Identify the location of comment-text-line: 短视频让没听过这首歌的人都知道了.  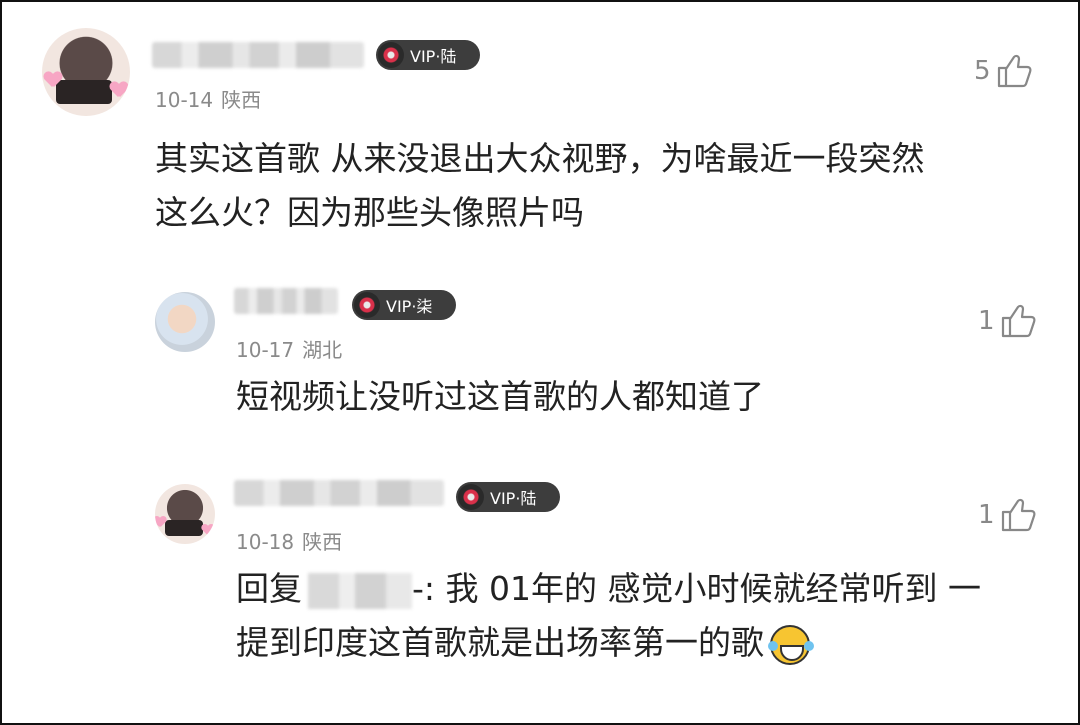
(500, 396).